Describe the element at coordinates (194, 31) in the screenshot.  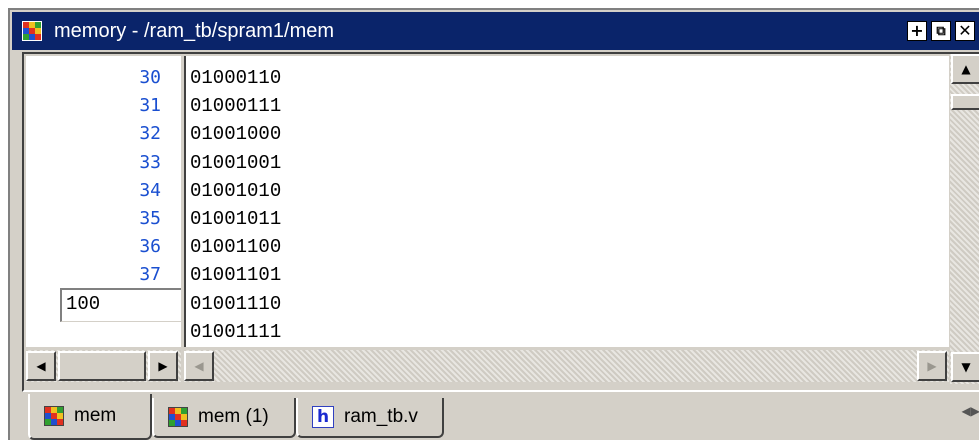
I see `window-title: memory - /ram_tb/spram1/mem` at that location.